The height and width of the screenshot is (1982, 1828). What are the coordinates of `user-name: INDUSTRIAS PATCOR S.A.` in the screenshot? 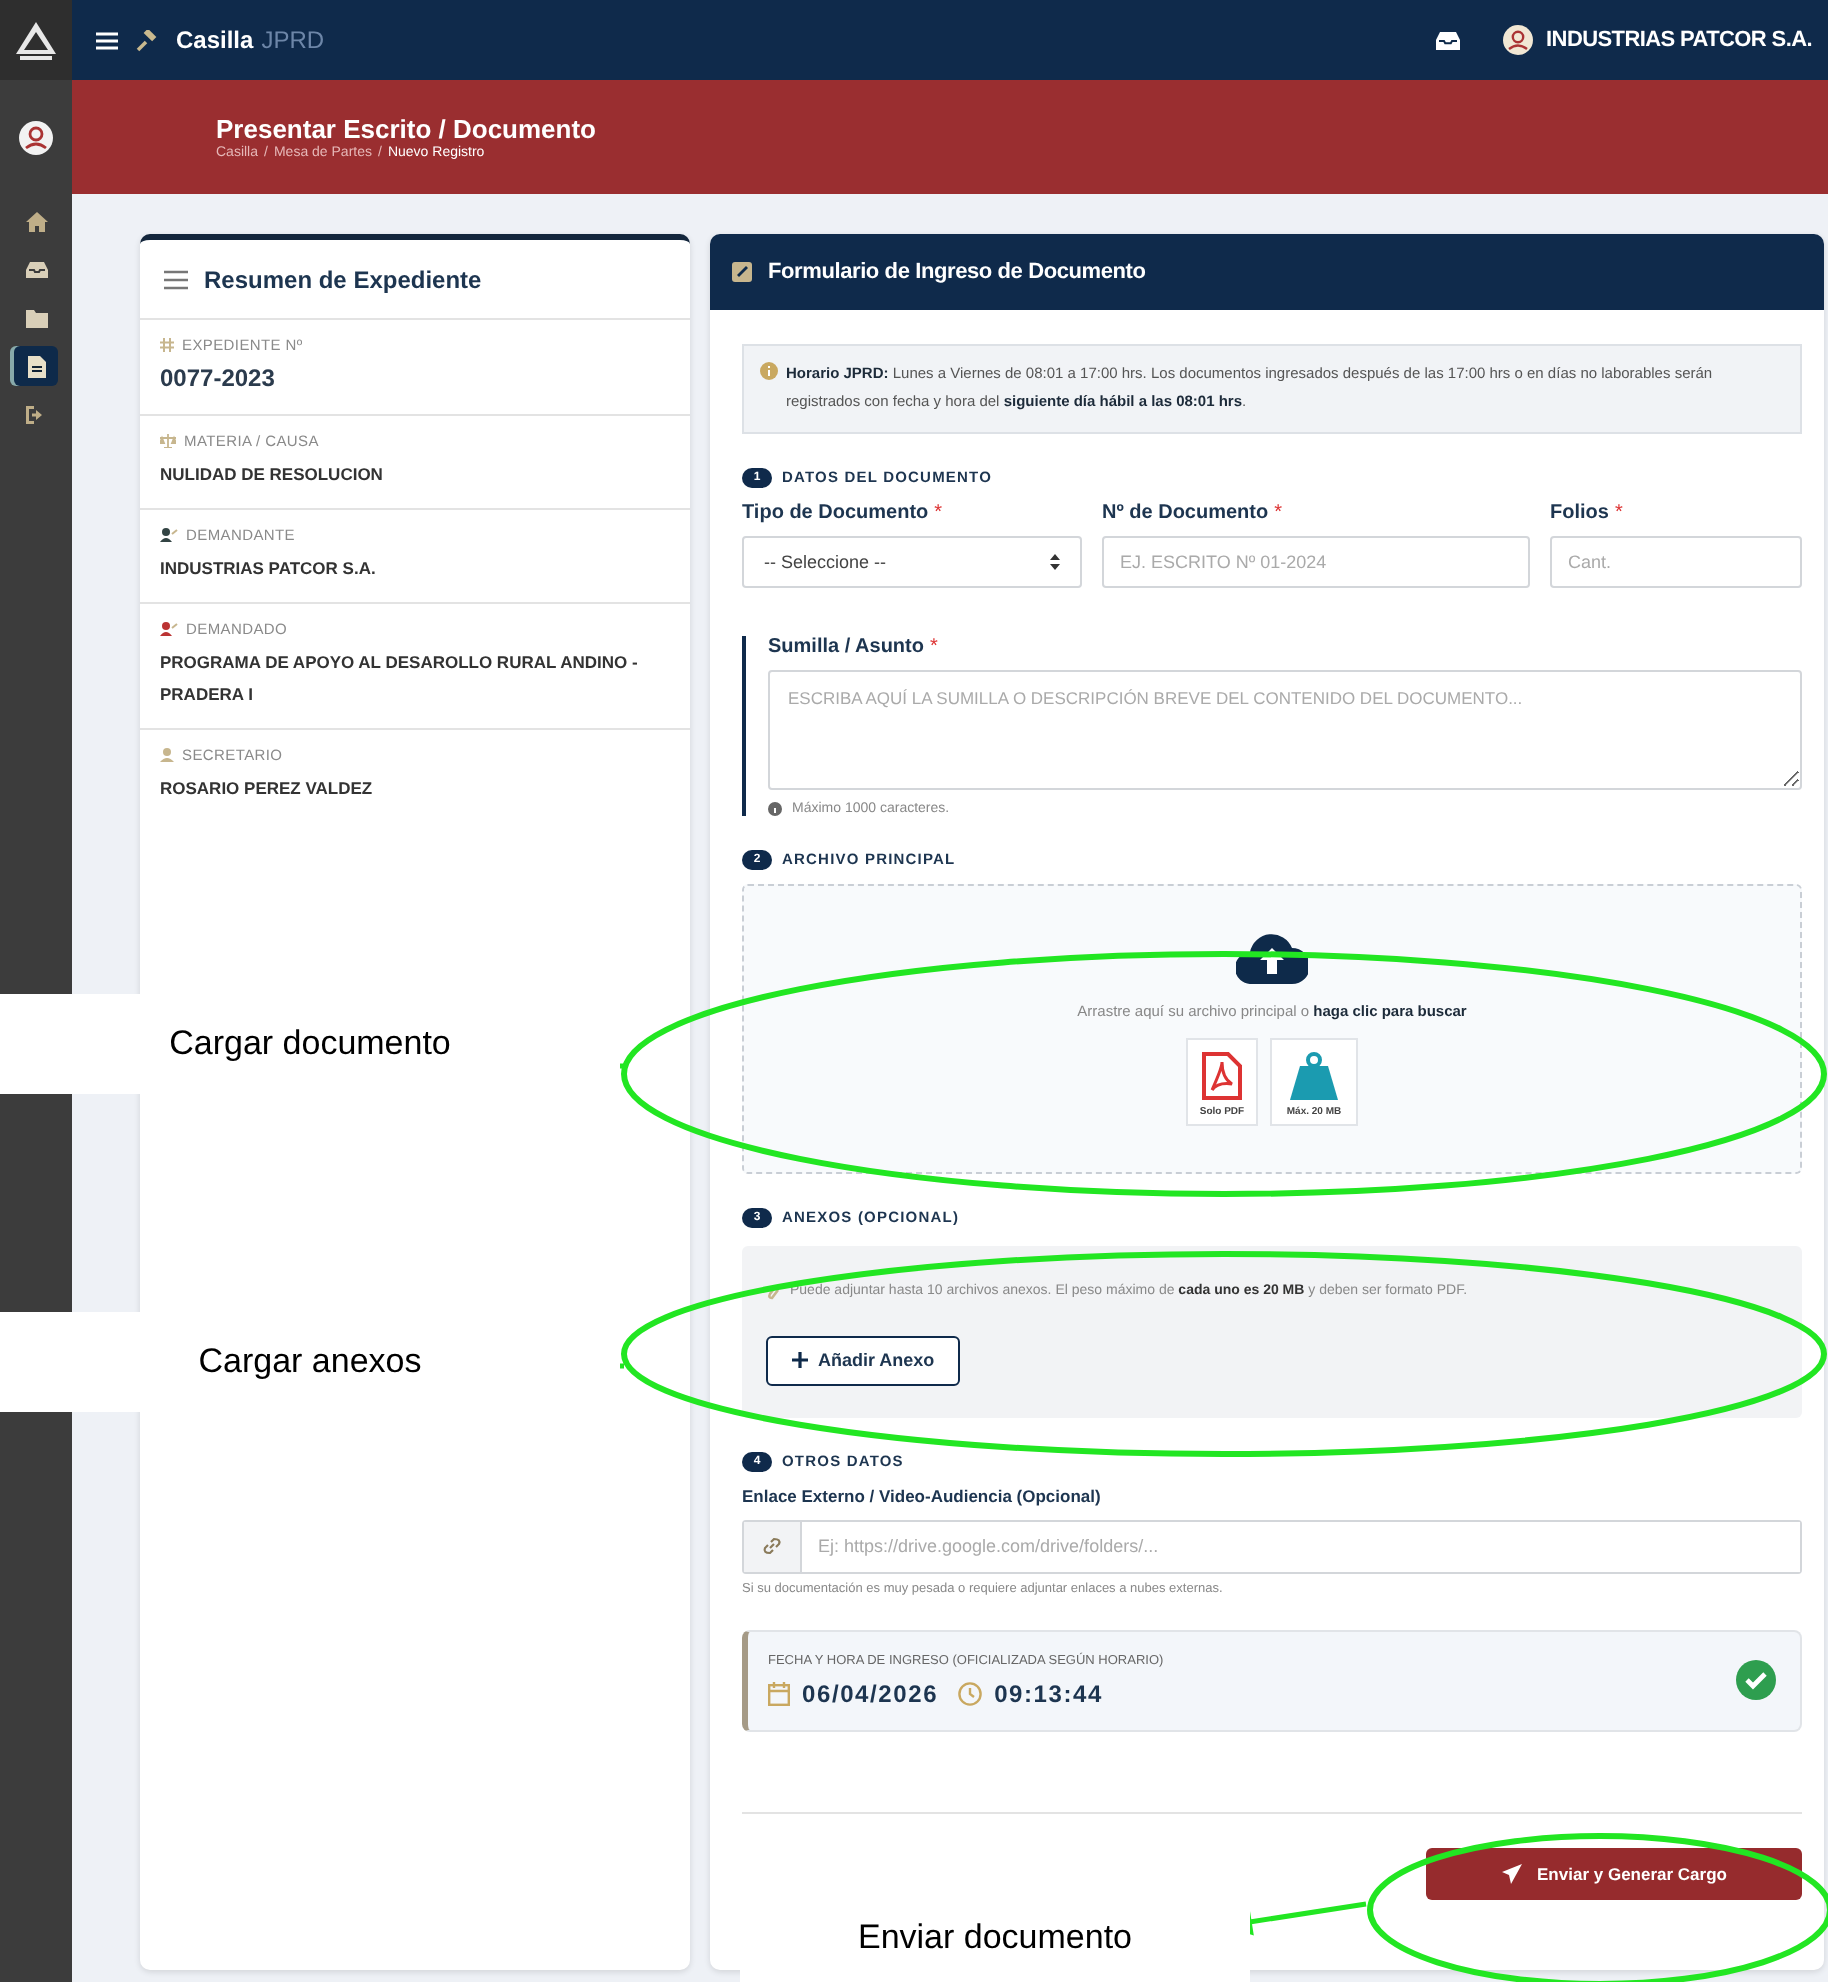 It's located at (1679, 40).